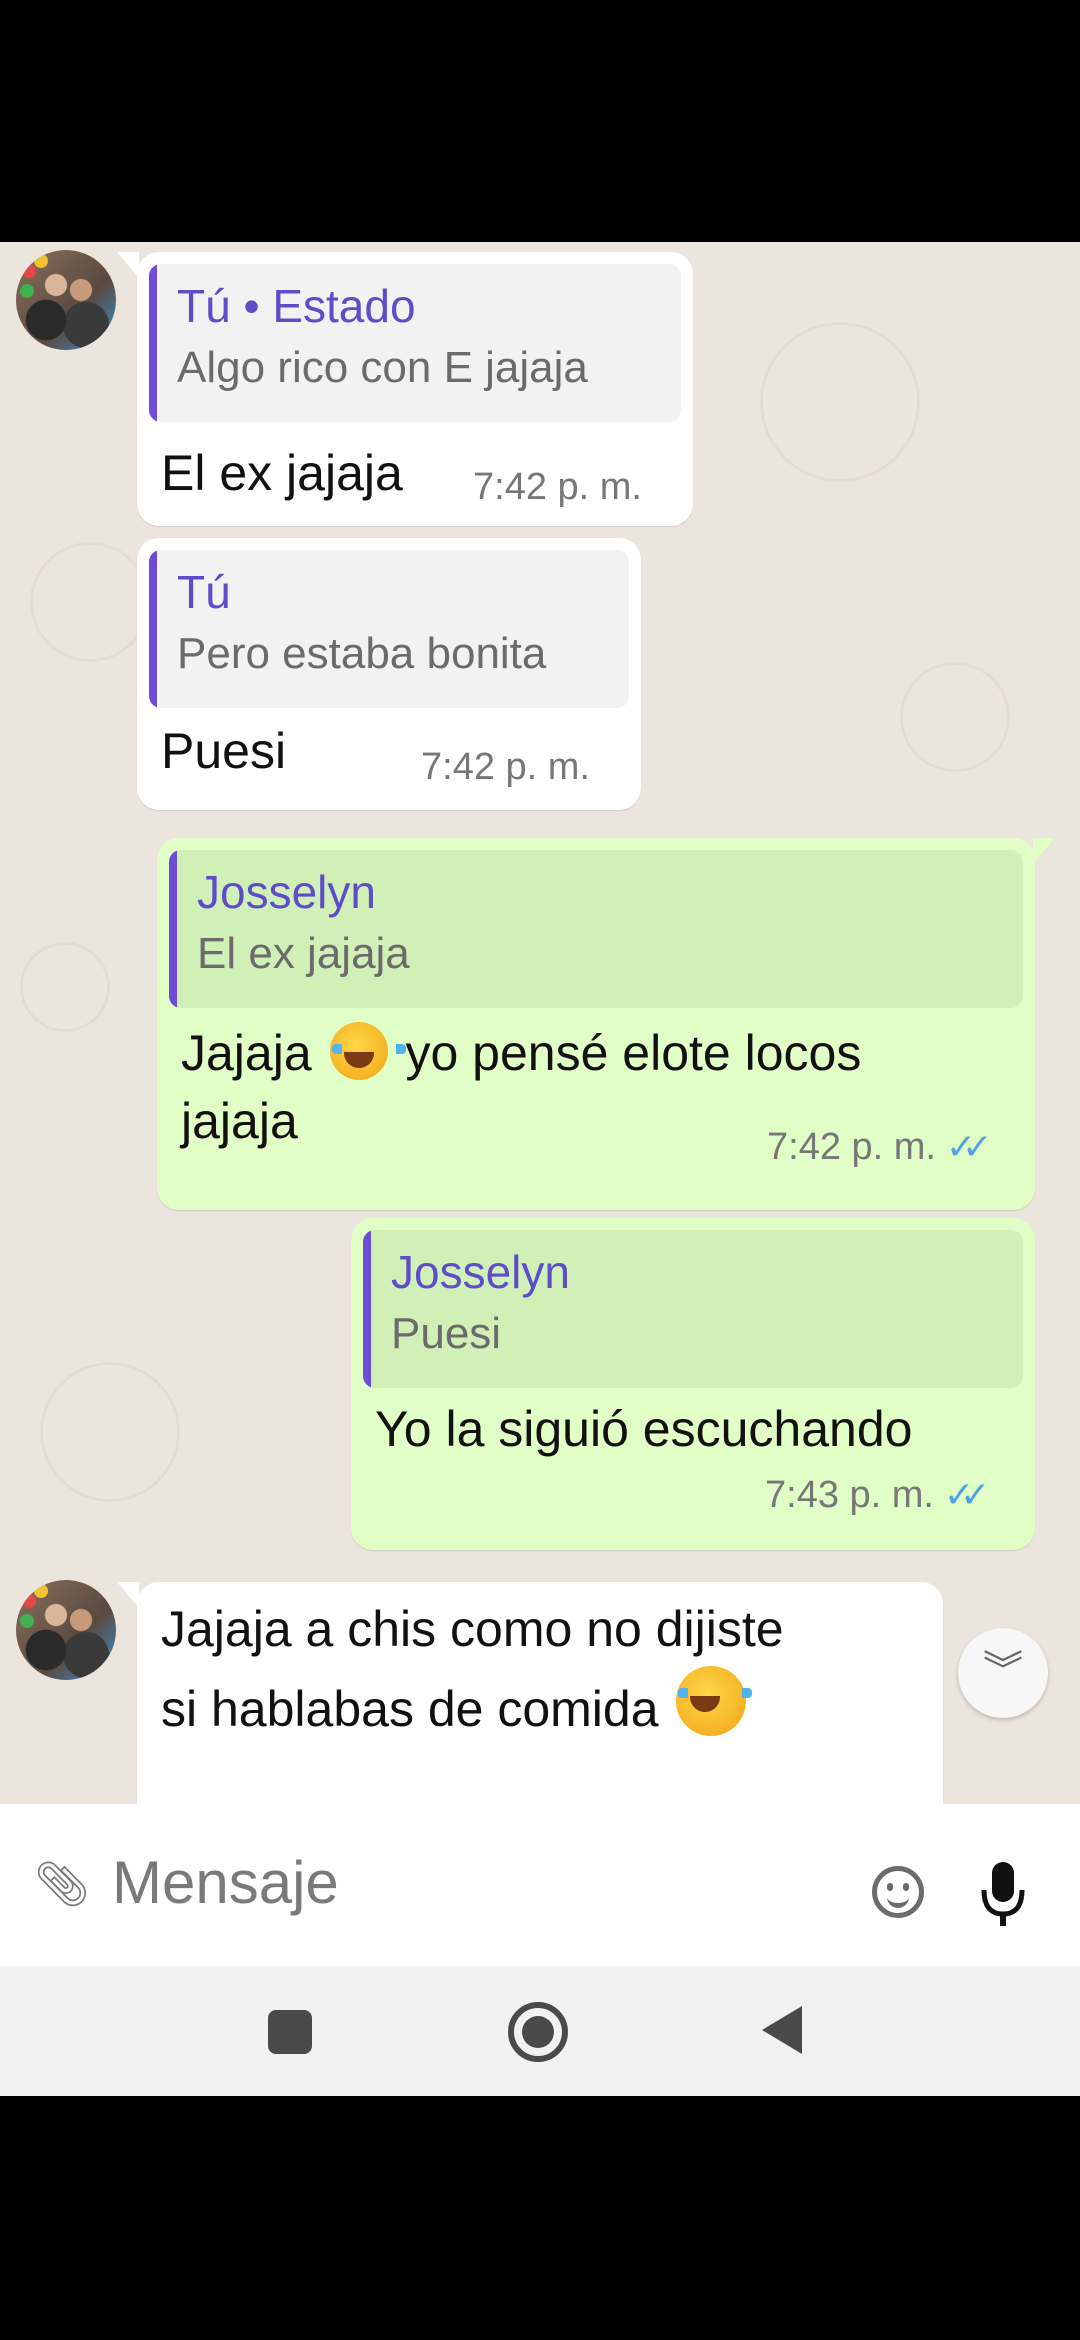  I want to click on quote-text: Pero estaba bonita, so click(362, 653).